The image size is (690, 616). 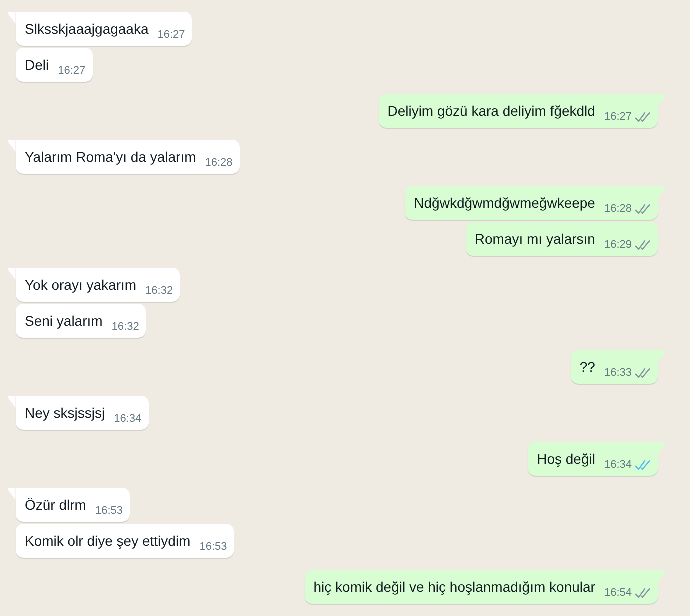 I want to click on message-time: 16:33, so click(x=618, y=373).